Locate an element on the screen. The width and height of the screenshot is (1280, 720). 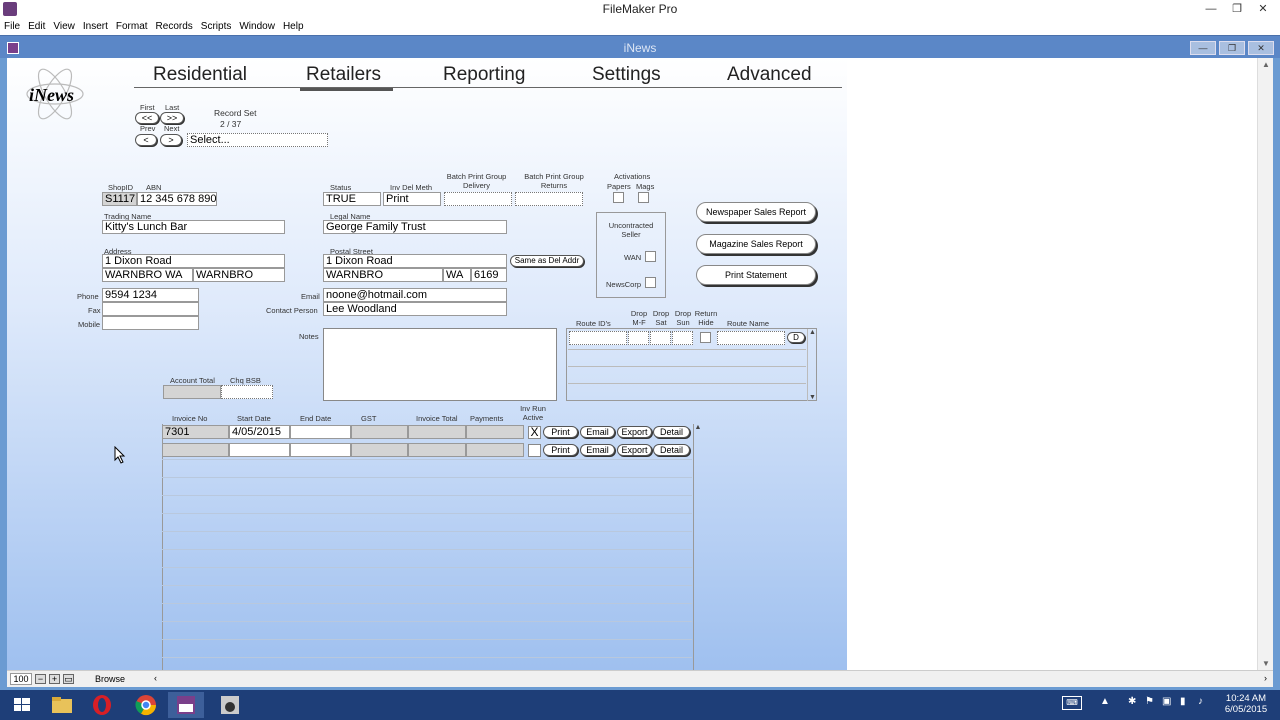
tab-retailers: Retailers is located at coordinates (343, 75).